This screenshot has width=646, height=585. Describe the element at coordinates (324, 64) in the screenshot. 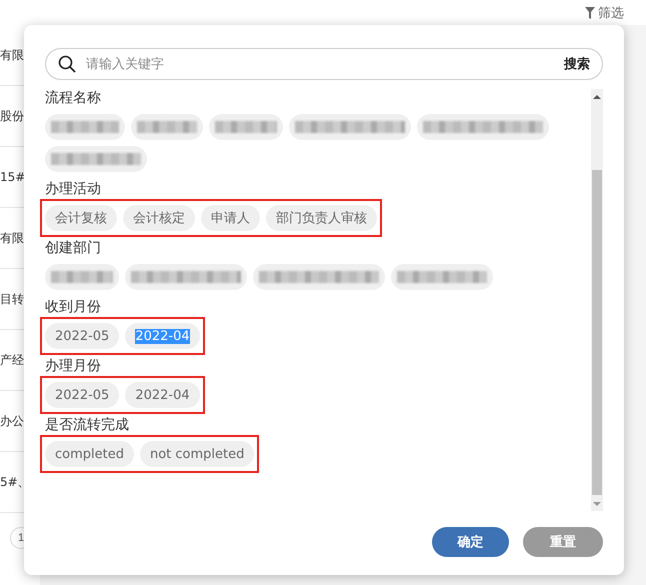

I see `search-field: 请输入关键字 搜索` at that location.